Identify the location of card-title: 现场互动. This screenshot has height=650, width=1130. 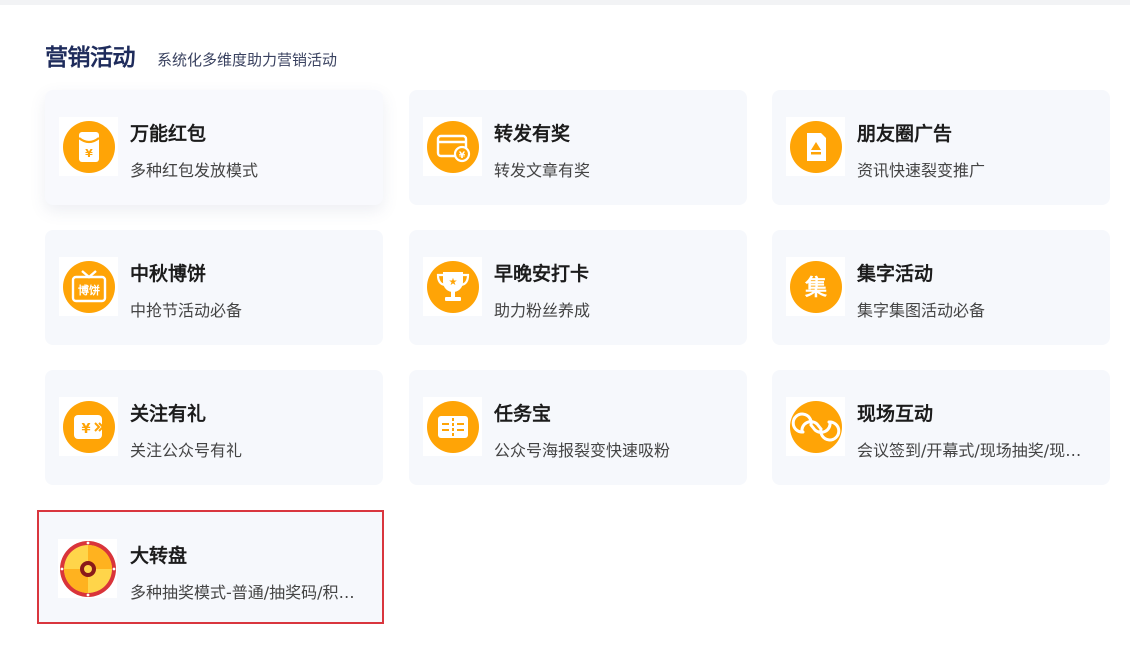
(895, 414).